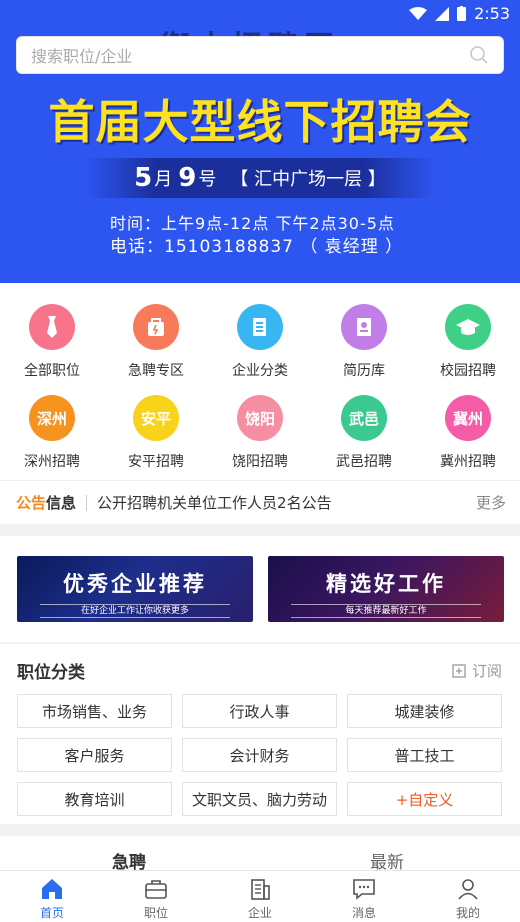 The image size is (520, 922). What do you see at coordinates (259, 755) in the screenshot?
I see `job-tag-accounting: 会计财务` at bounding box center [259, 755].